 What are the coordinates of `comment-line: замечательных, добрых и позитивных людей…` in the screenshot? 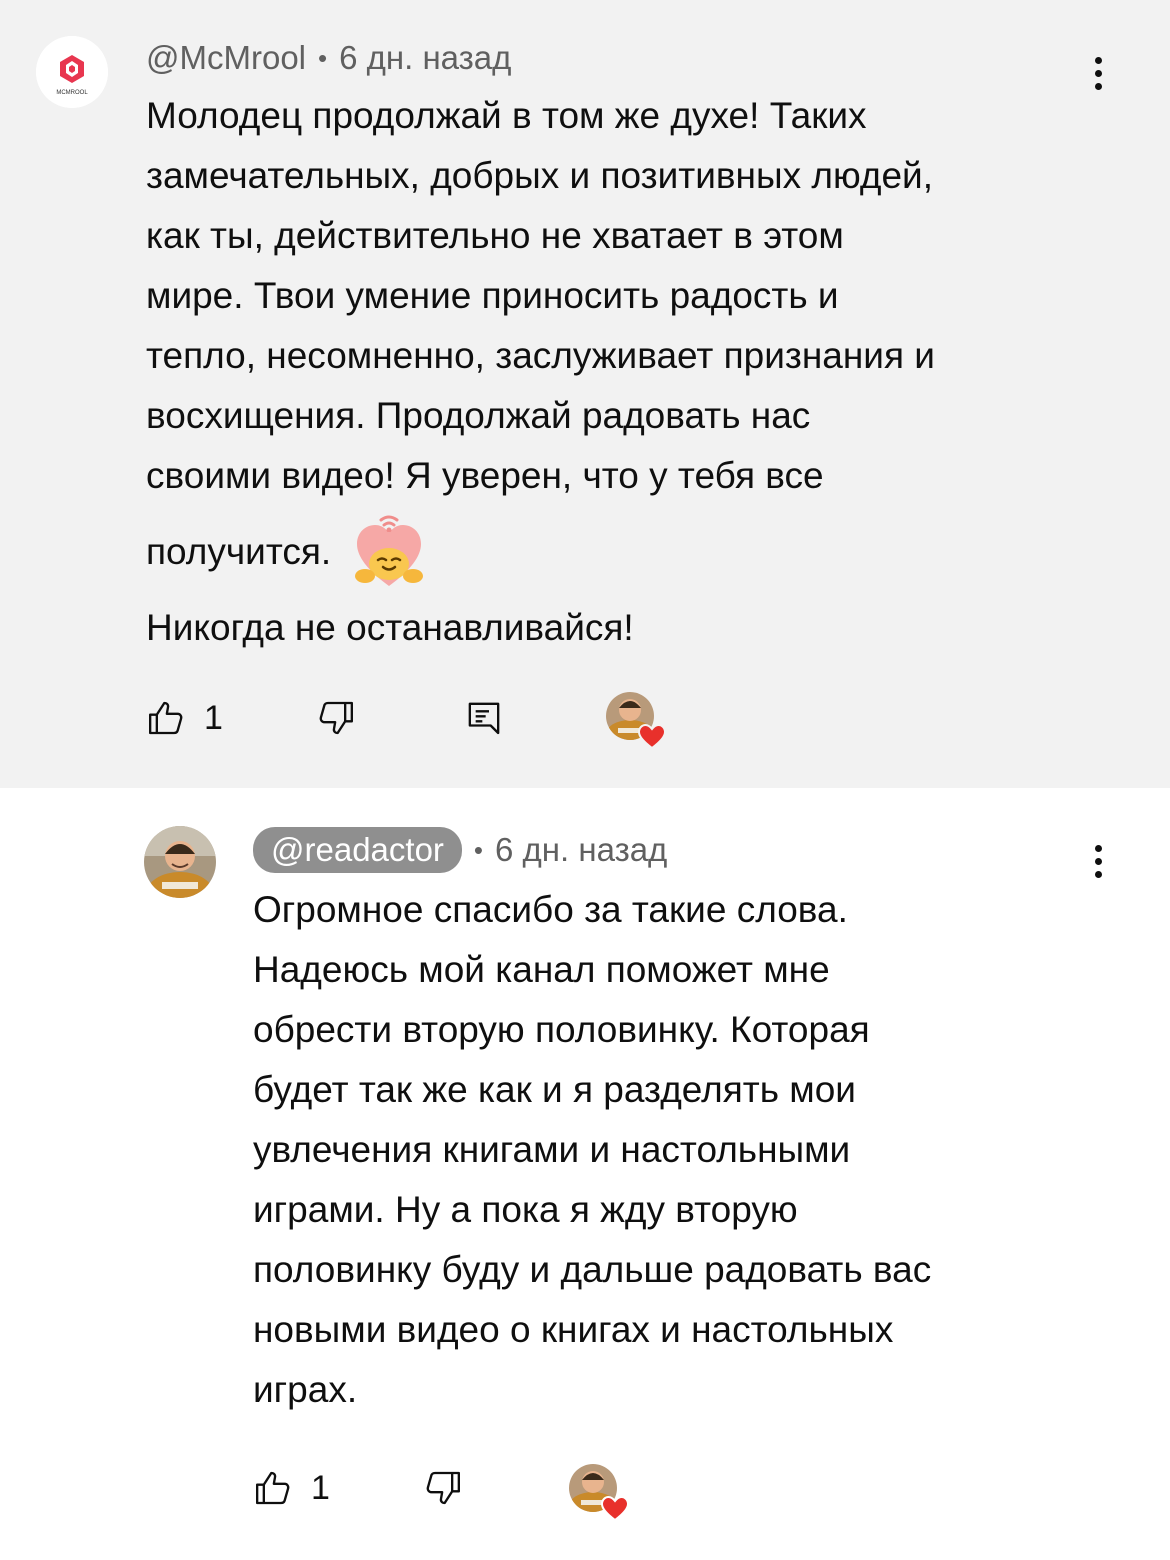 It's located at (540, 175).